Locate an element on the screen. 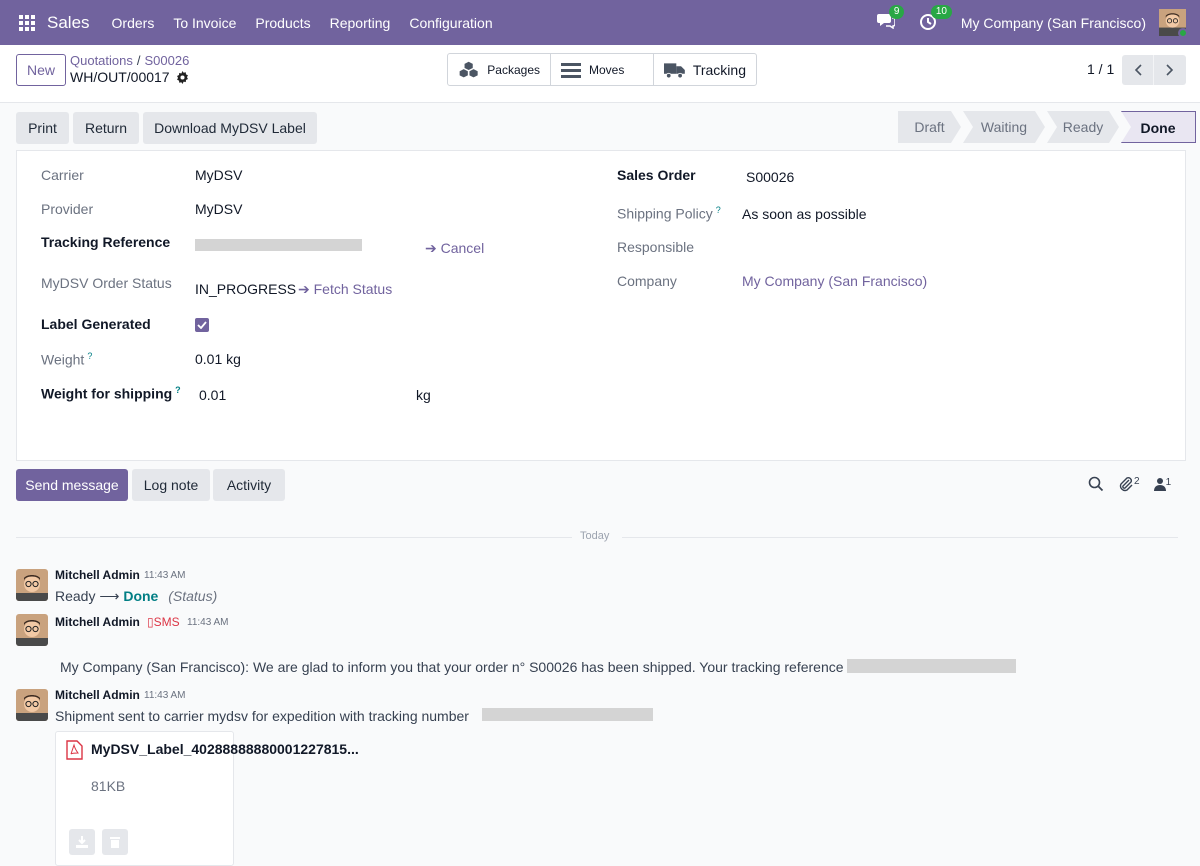 The width and height of the screenshot is (1200, 866). date-divider-left is located at coordinates (294, 537).